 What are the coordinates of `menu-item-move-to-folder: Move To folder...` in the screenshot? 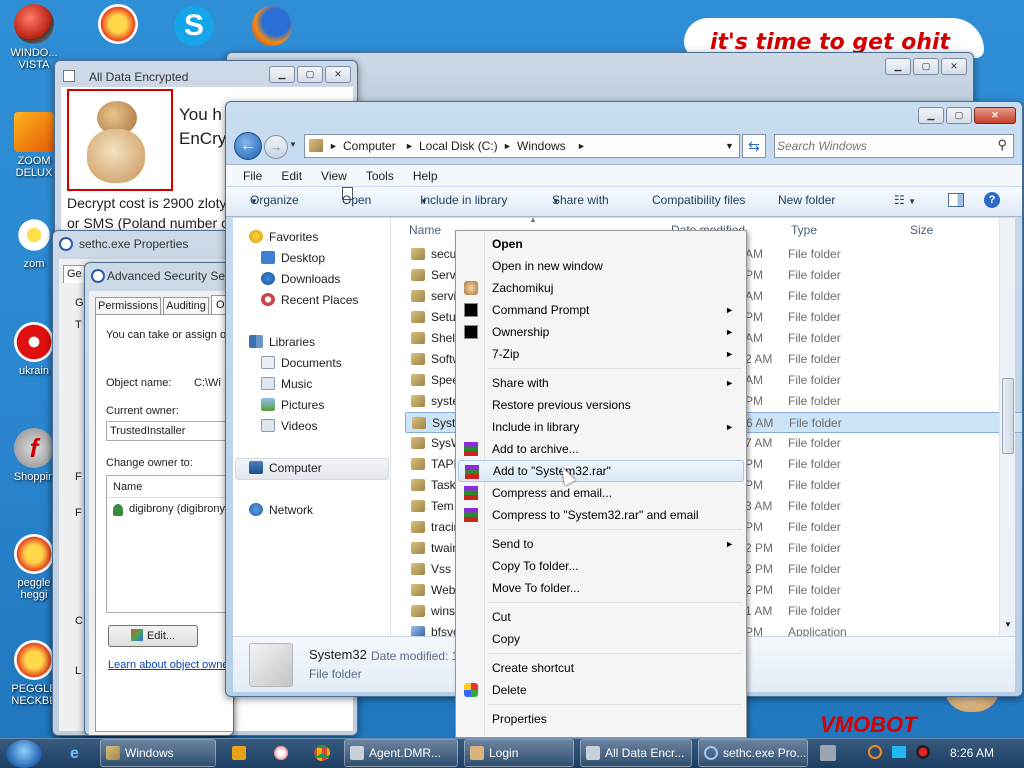 It's located at (601, 588).